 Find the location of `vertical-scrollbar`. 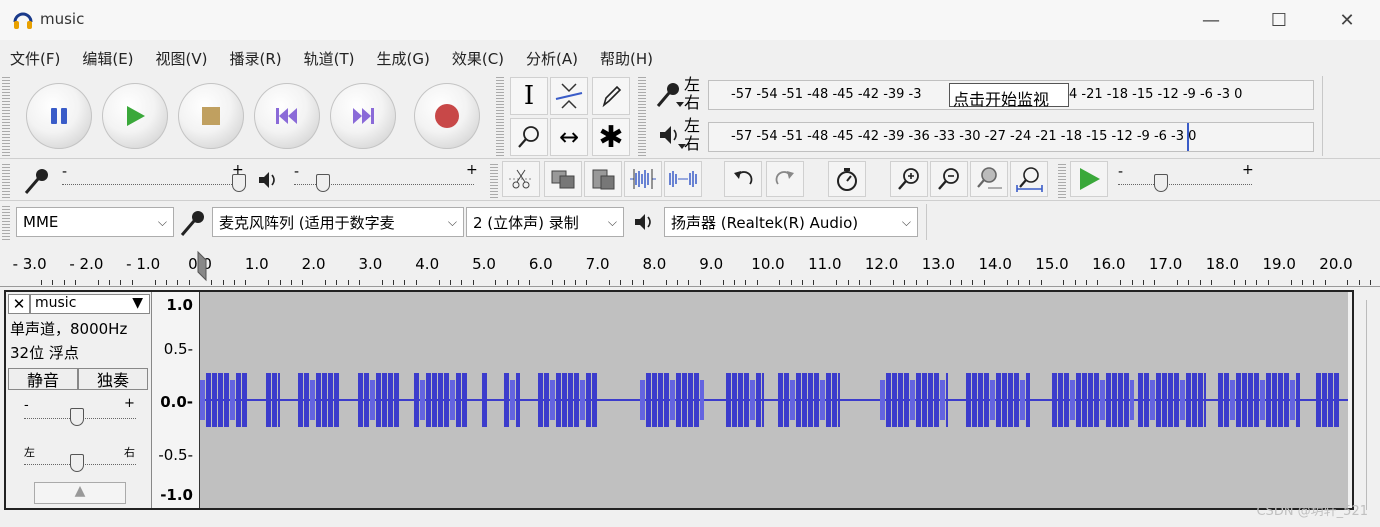

vertical-scrollbar is located at coordinates (1372, 405).